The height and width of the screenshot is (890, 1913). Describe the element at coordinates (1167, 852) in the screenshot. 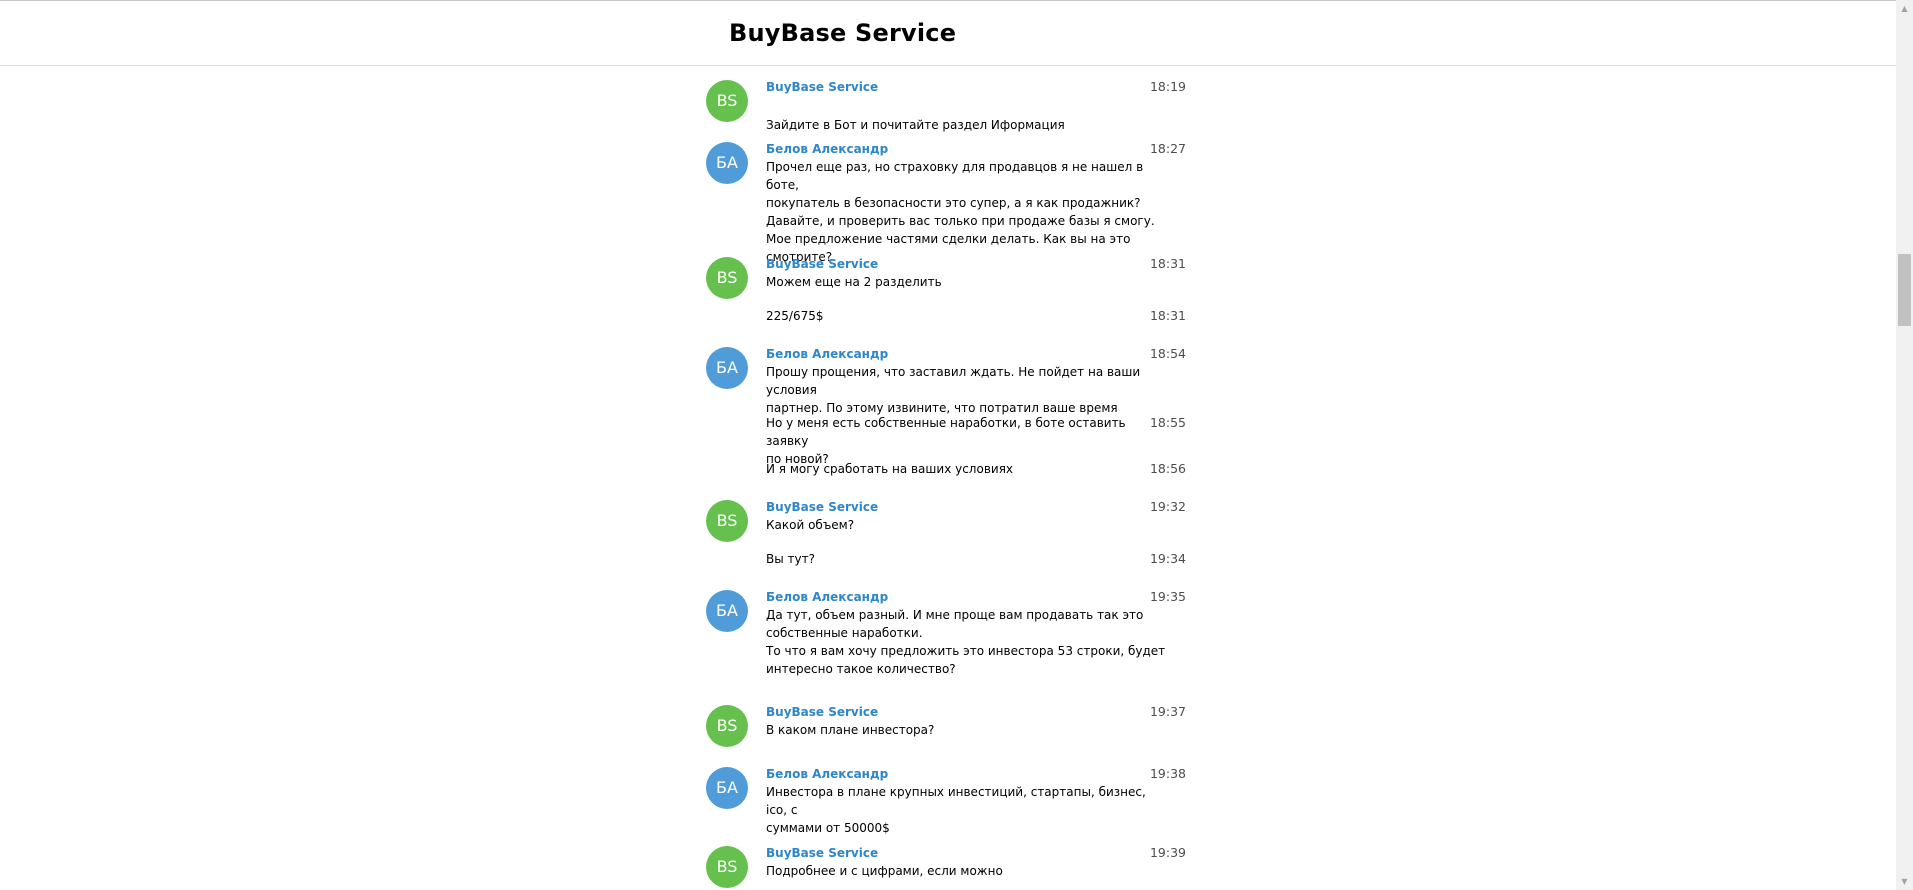

I see `message-time: 19:39` at that location.